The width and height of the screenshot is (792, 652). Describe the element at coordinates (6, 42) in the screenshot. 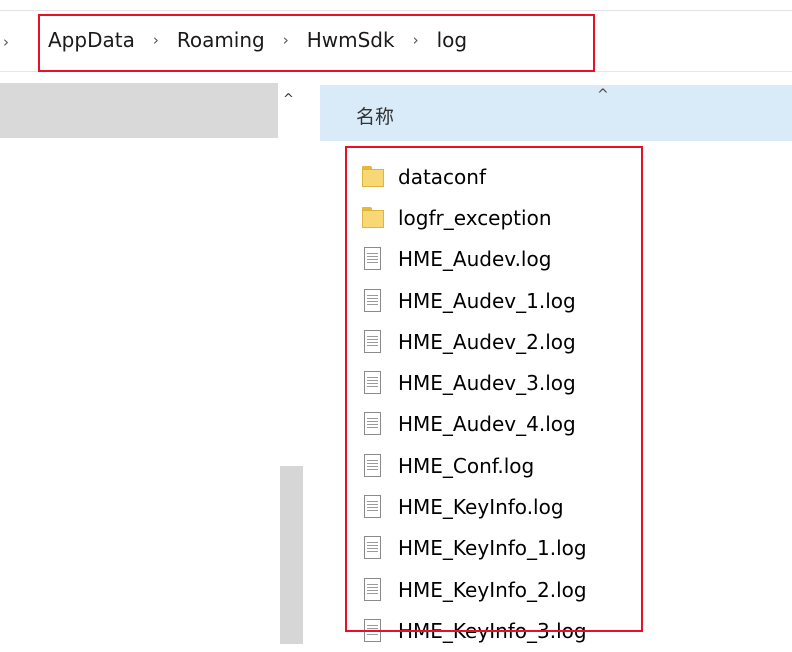

I see `breadcrumb-expand-chevron-icon: ›` at that location.